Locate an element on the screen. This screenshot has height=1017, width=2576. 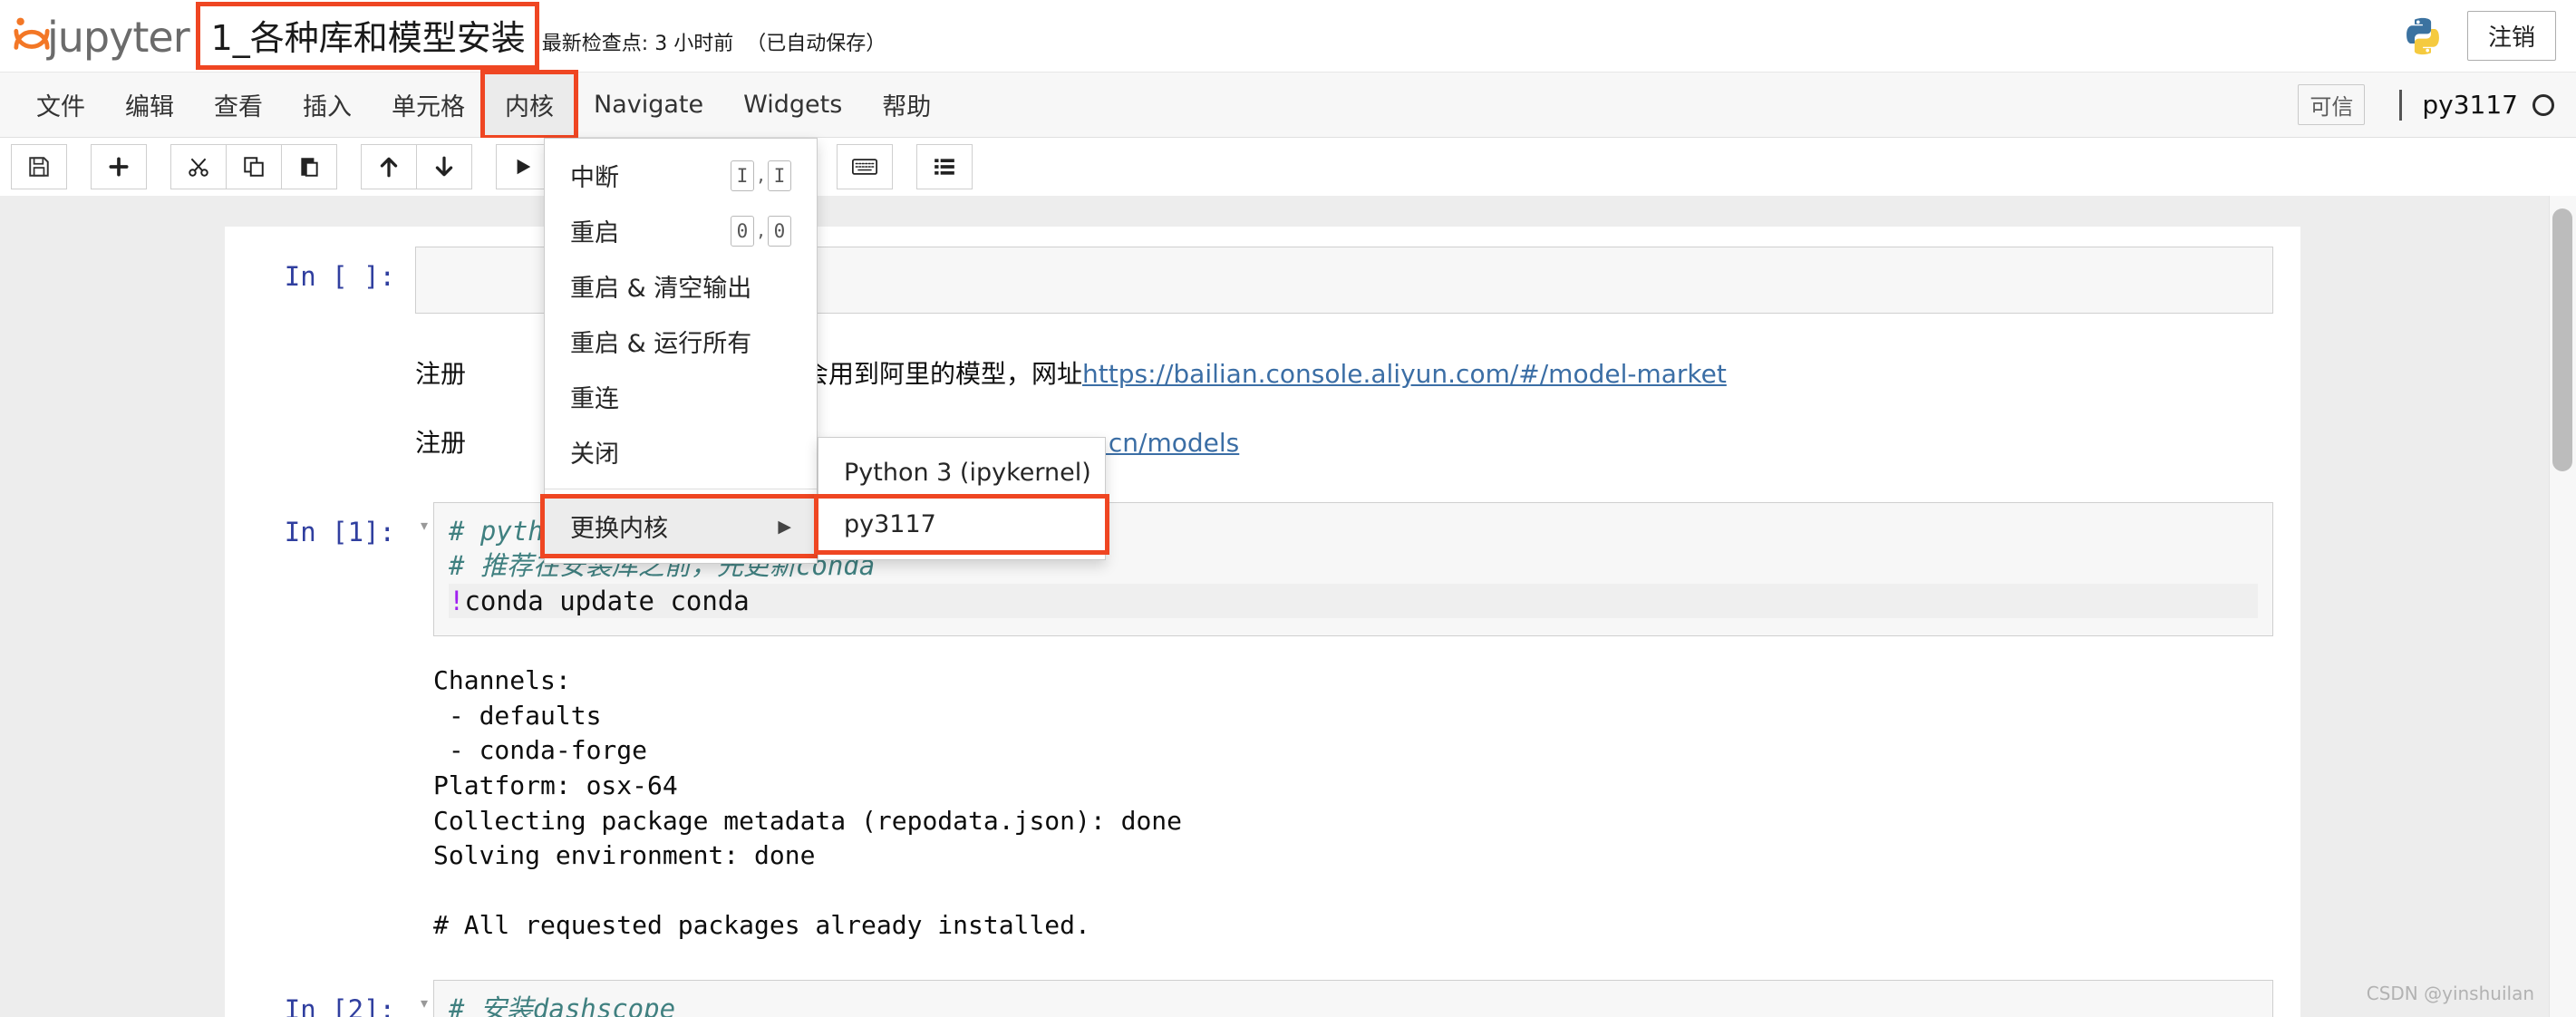
cell-collapser-2: ▾ is located at coordinates (424, 998).